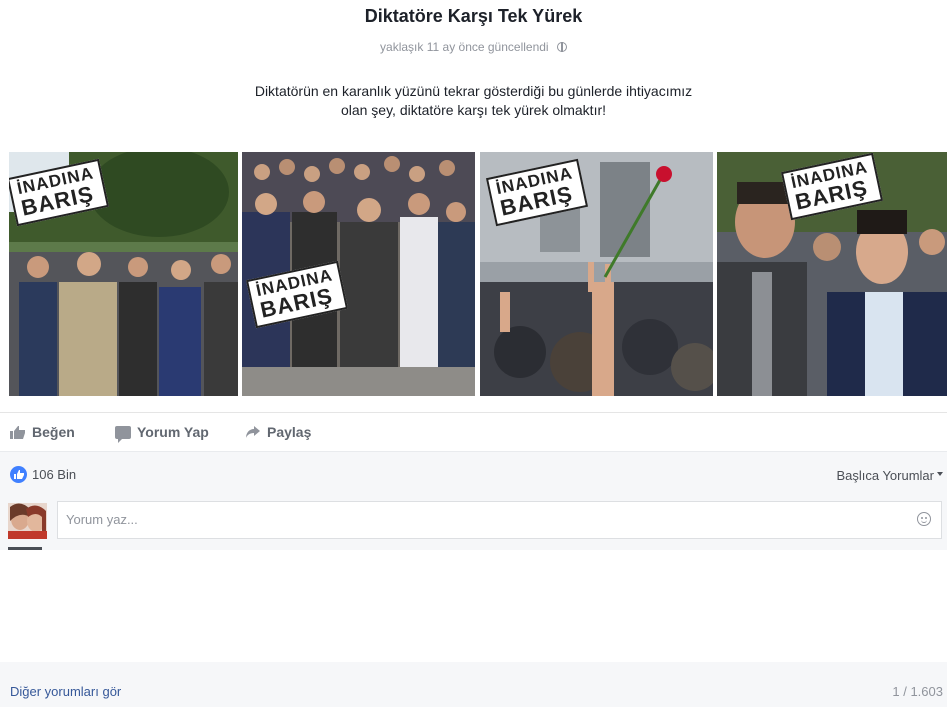 The width and height of the screenshot is (947, 707). What do you see at coordinates (596, 274) in the screenshot?
I see `photo-3: İNADINA BARIŞ` at bounding box center [596, 274].